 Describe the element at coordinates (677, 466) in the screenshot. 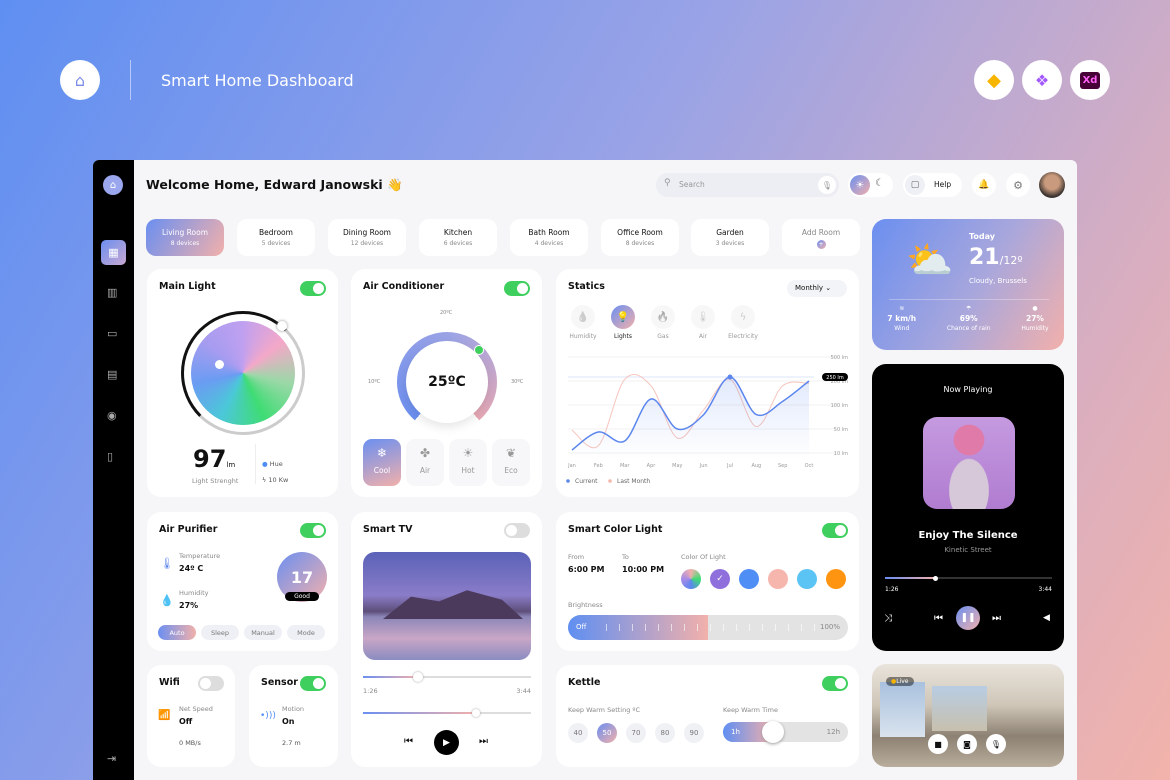

I see `x-tick-label: May` at that location.